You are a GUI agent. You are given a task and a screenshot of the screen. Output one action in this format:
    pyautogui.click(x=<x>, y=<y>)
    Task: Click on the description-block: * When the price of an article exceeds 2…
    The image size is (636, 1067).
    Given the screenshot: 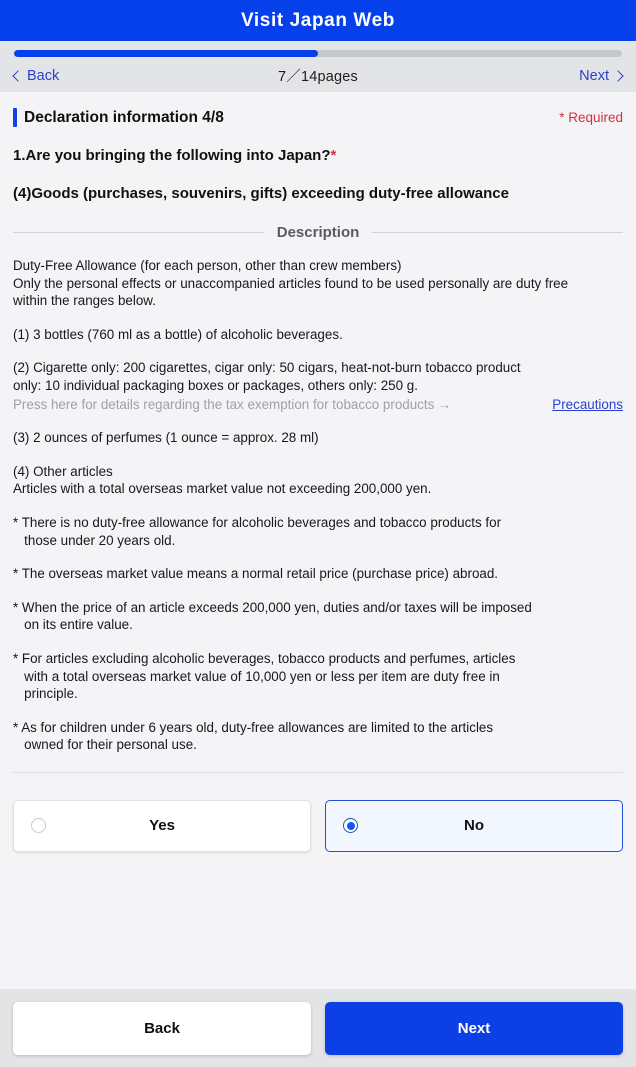 What is the action you would take?
    pyautogui.click(x=318, y=616)
    